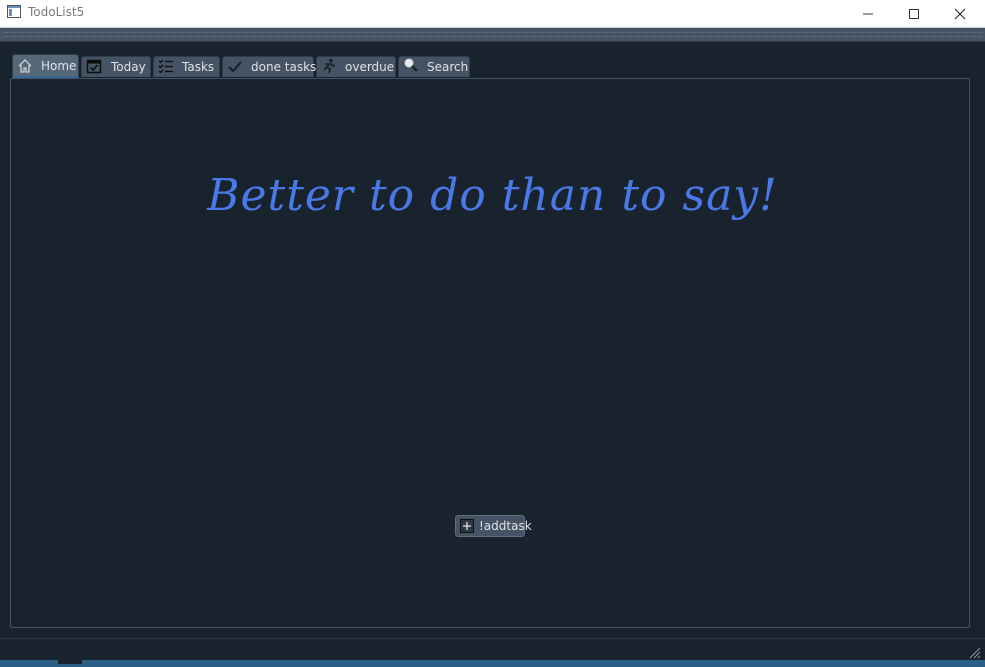 The image size is (985, 667). I want to click on tab-done-tasks: done tasks, so click(269, 66).